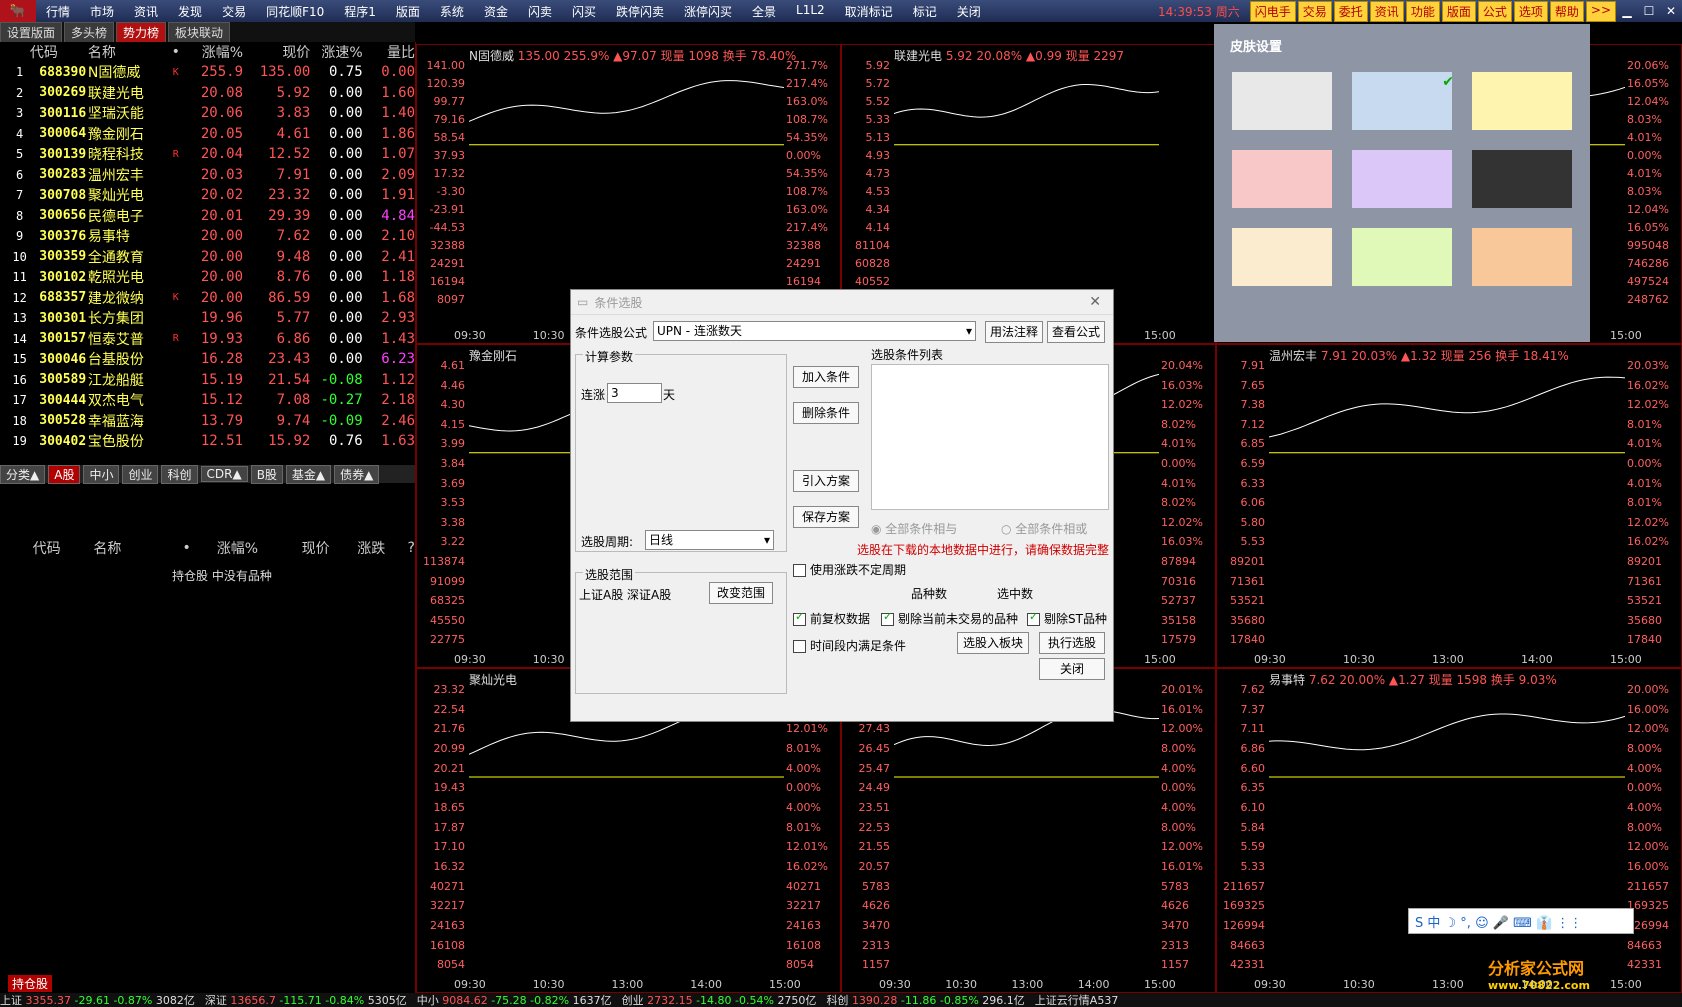 This screenshot has width=1682, height=1007. I want to click on column-header: 涨速%, so click(336, 52).